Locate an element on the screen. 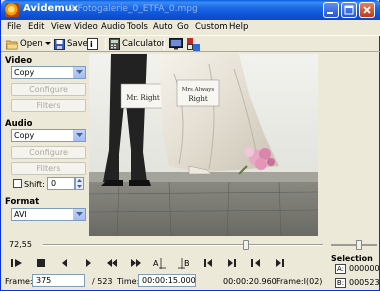  container-format-value: AVI is located at coordinates (20, 214).